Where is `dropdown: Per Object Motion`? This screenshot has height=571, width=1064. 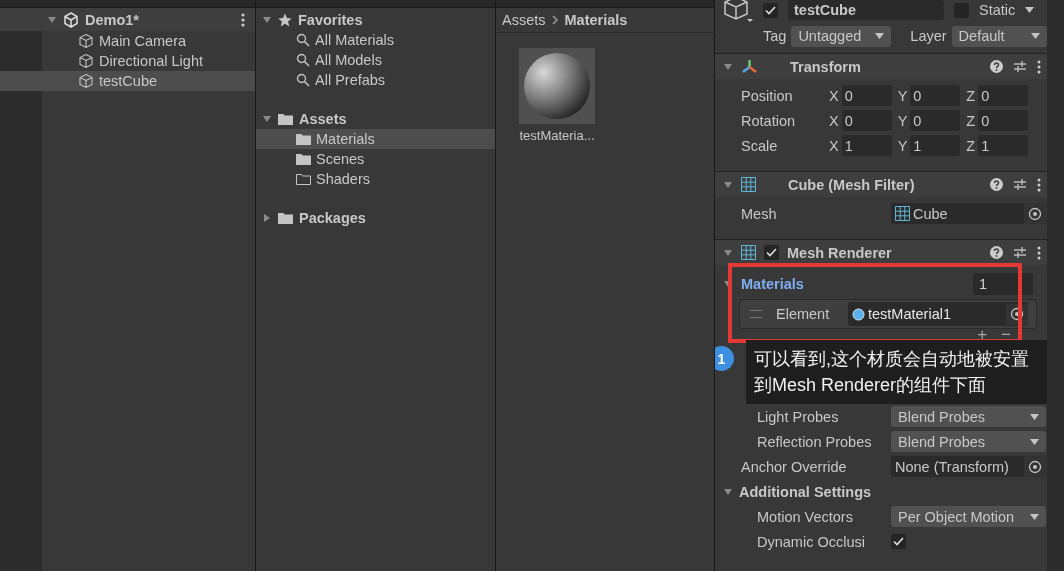 dropdown: Per Object Motion is located at coordinates (968, 516).